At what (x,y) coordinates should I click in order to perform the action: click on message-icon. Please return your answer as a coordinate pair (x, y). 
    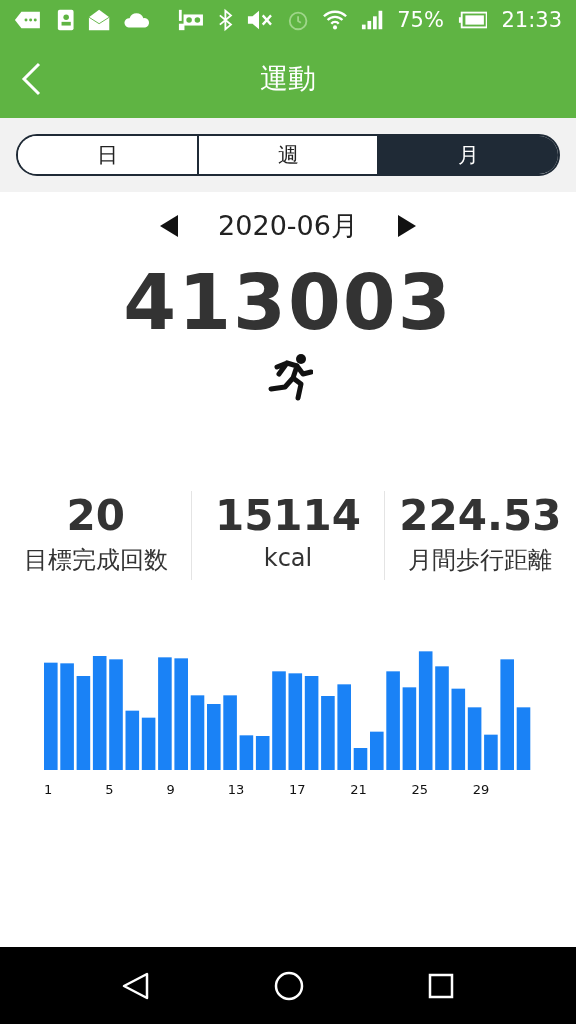
    Looking at the image, I should click on (28, 20).